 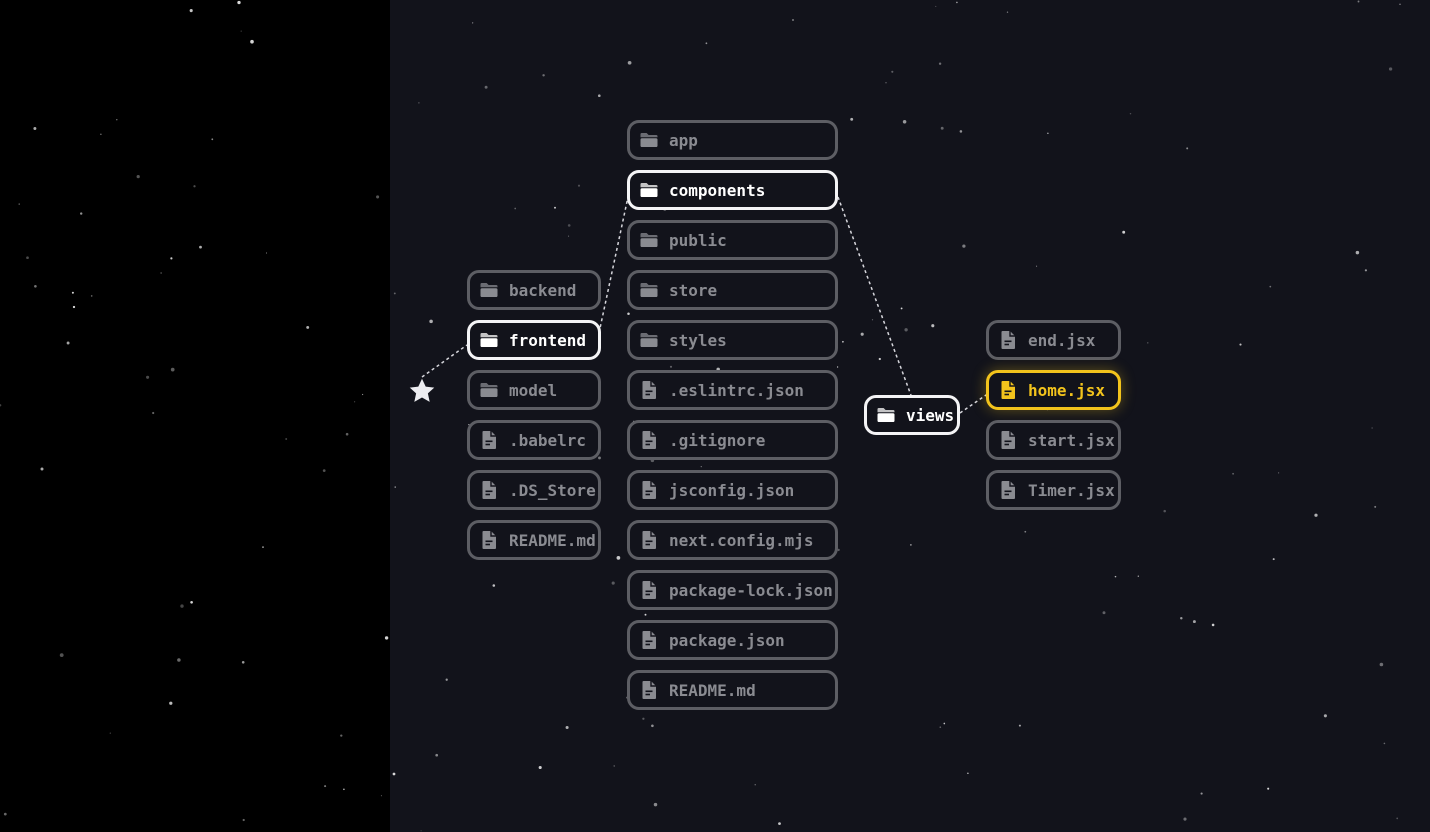 I want to click on file-node-timer-jsx: Timer.jsx, so click(x=1053, y=490).